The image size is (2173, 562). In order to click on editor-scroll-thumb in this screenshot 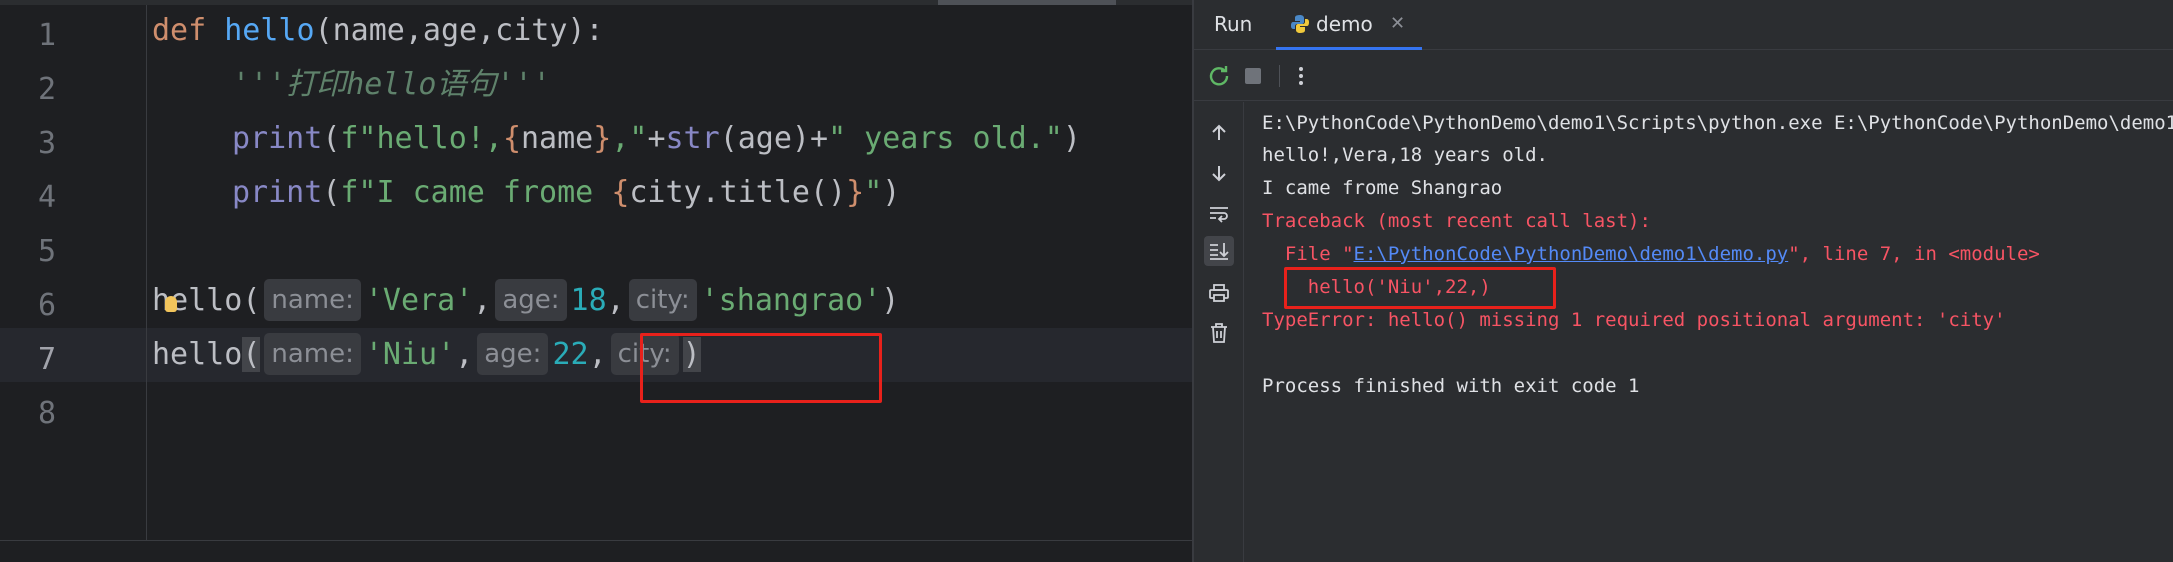, I will do `click(1027, 2)`.